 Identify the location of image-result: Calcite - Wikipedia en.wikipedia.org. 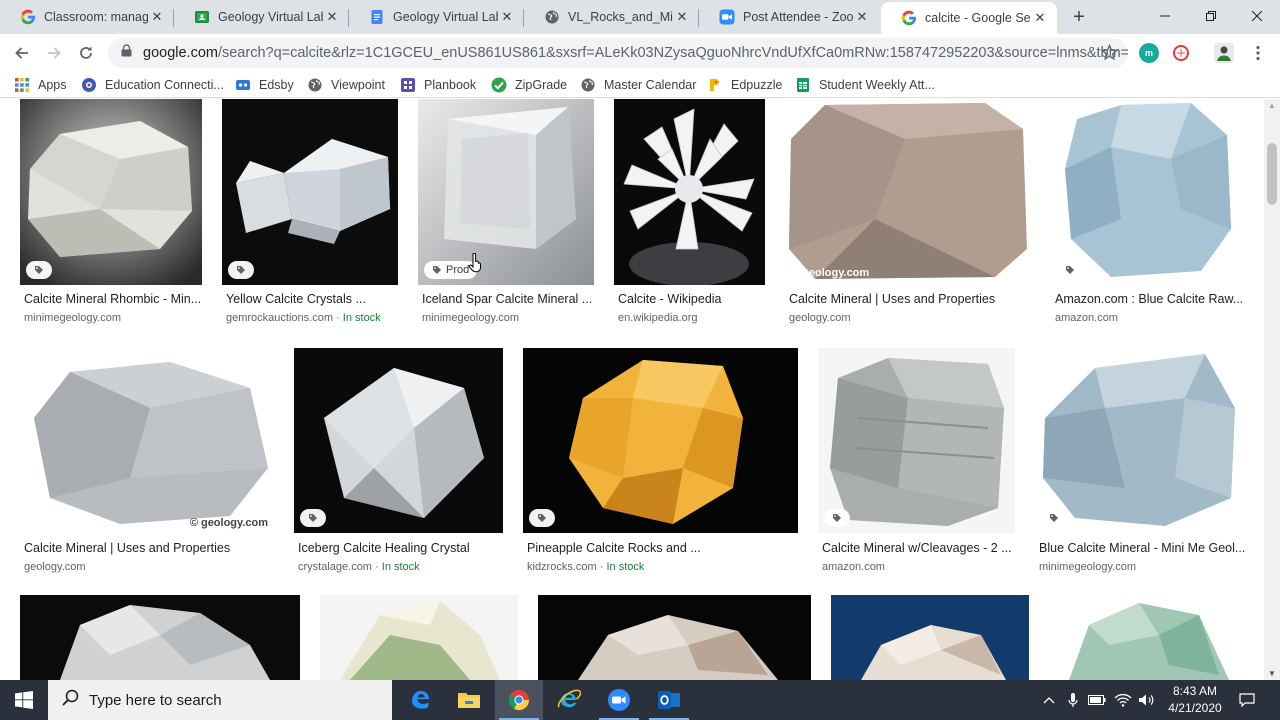
(690, 216).